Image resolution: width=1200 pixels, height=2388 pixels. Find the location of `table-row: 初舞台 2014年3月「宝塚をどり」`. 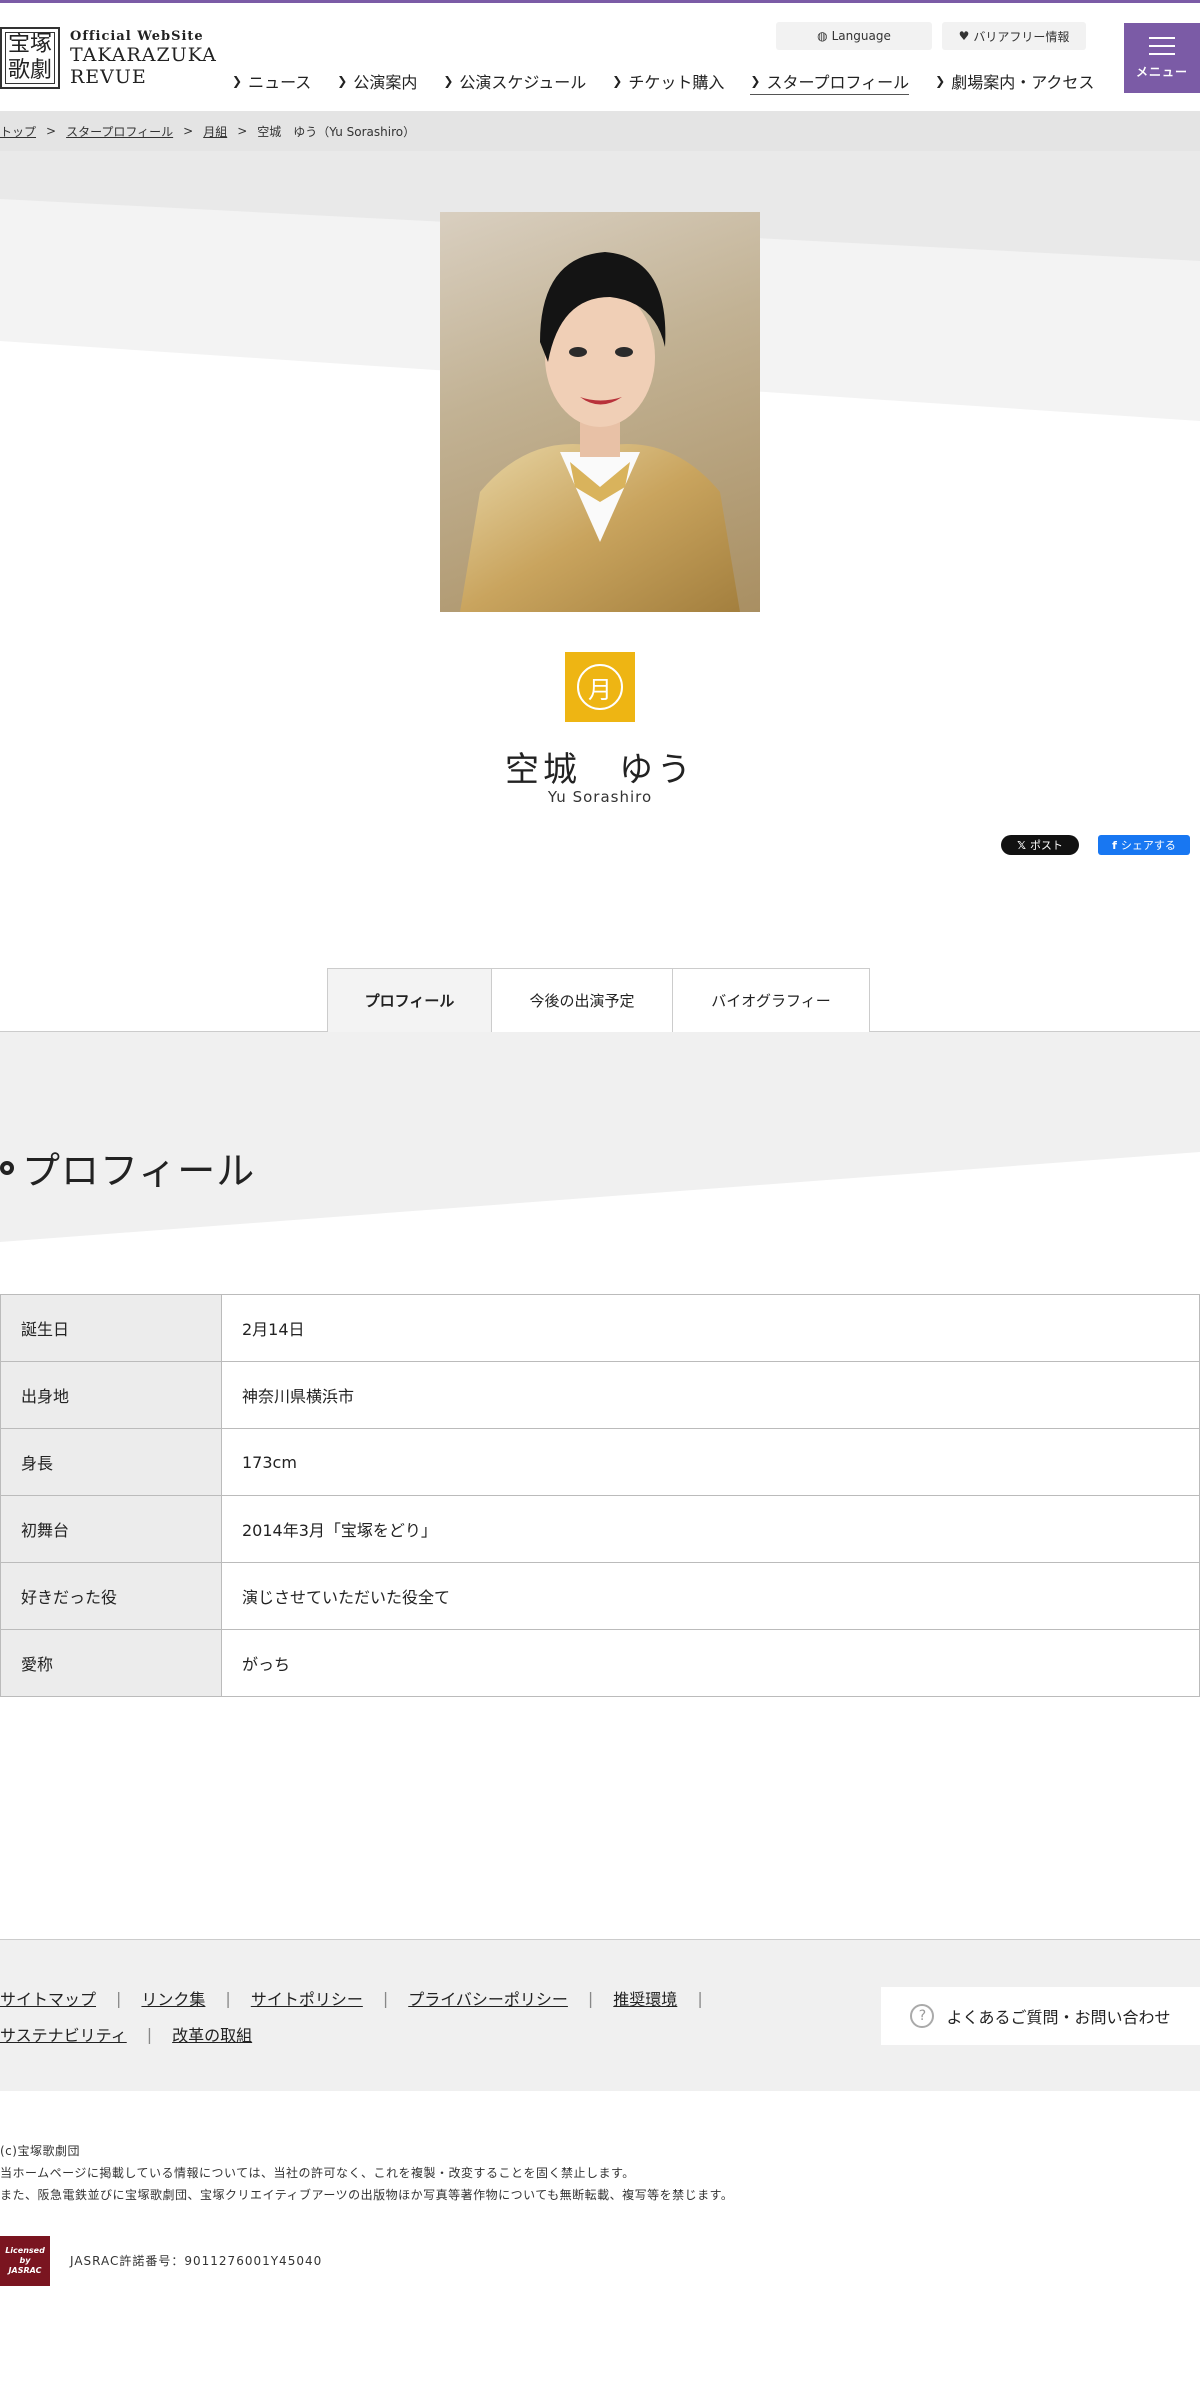

table-row: 初舞台 2014年3月「宝塚をどり」 is located at coordinates (600, 1529).